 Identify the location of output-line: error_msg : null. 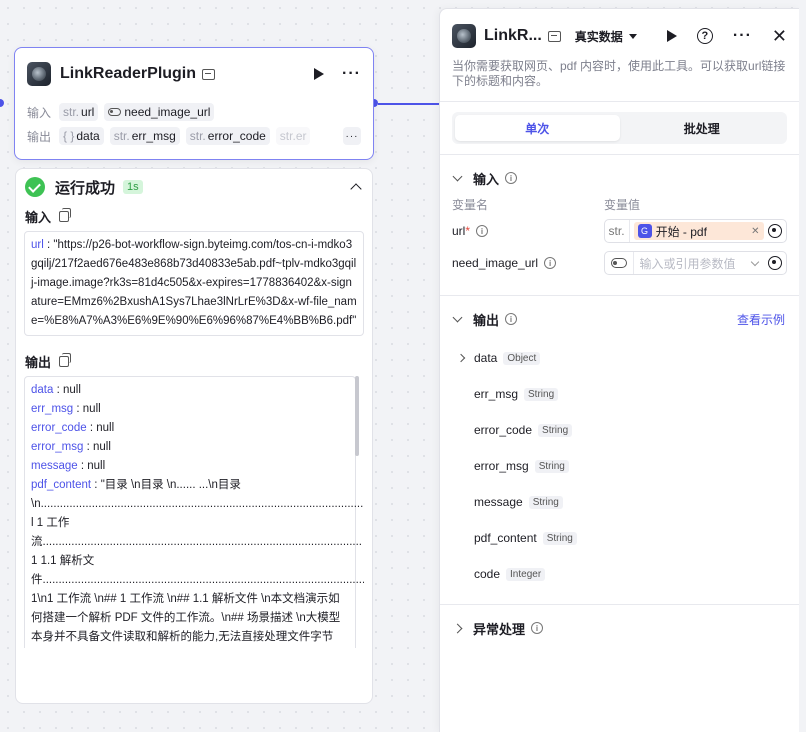
(71, 447).